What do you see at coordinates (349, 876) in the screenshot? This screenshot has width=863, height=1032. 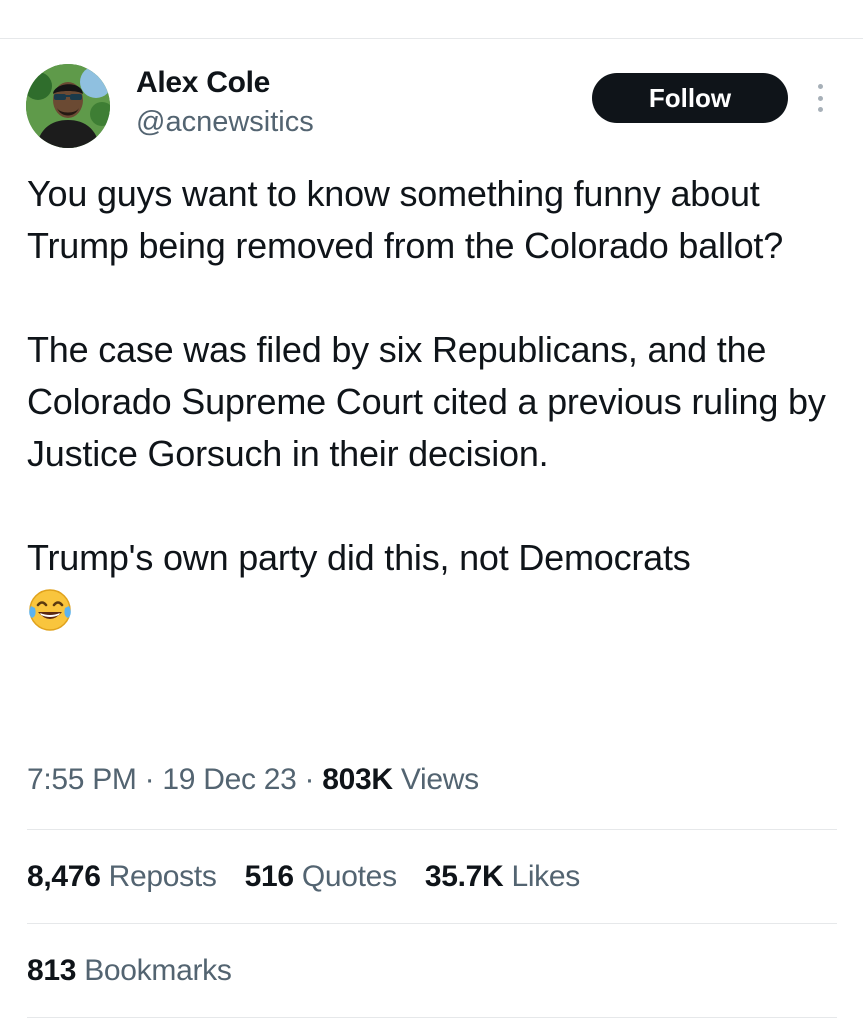 I see `quotes-label: Quotes` at bounding box center [349, 876].